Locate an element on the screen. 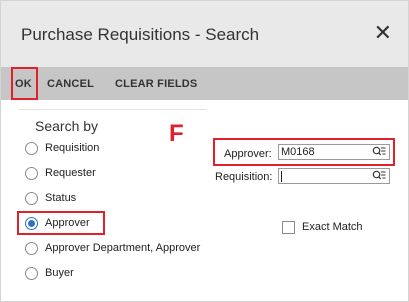  search-by-heading: Search by is located at coordinates (67, 126).